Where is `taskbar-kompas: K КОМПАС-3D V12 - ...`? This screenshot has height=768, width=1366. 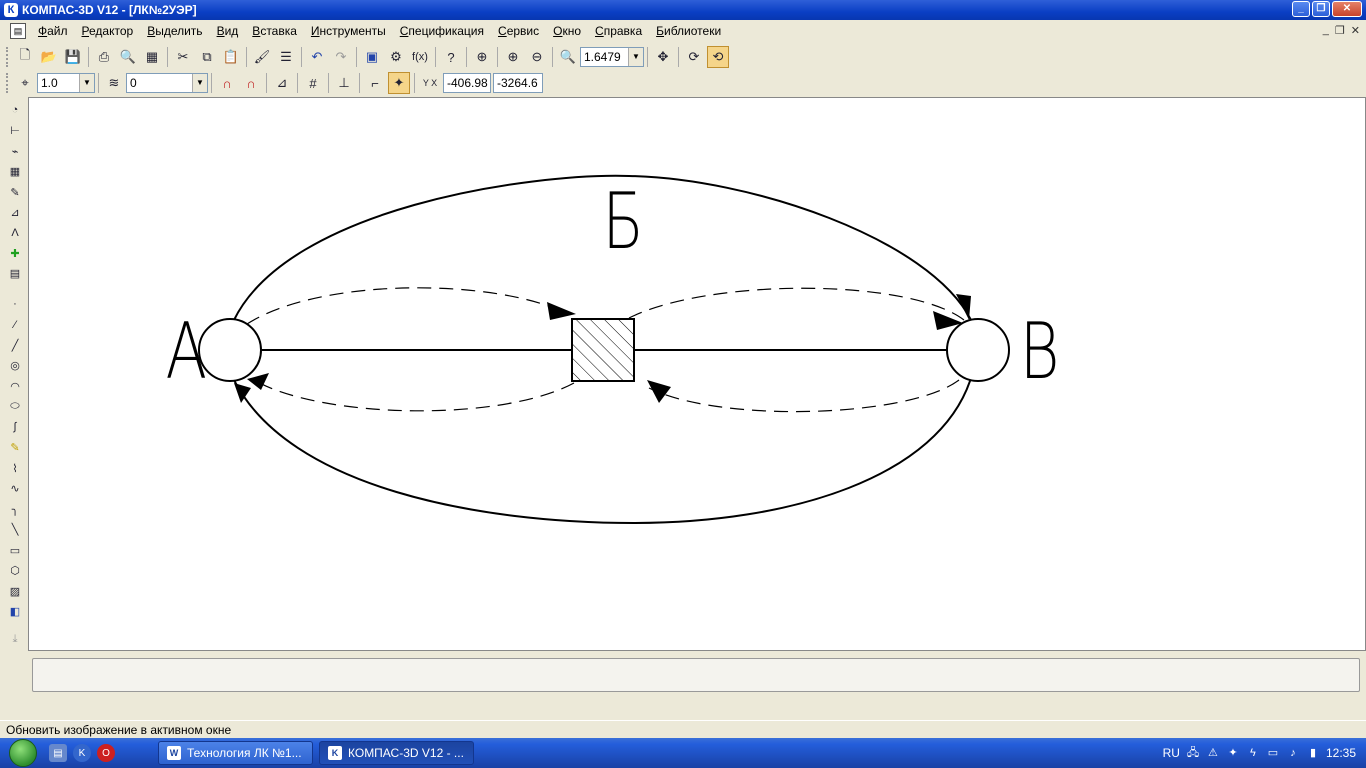 taskbar-kompas: K КОМПАС-3D V12 - ... is located at coordinates (396, 753).